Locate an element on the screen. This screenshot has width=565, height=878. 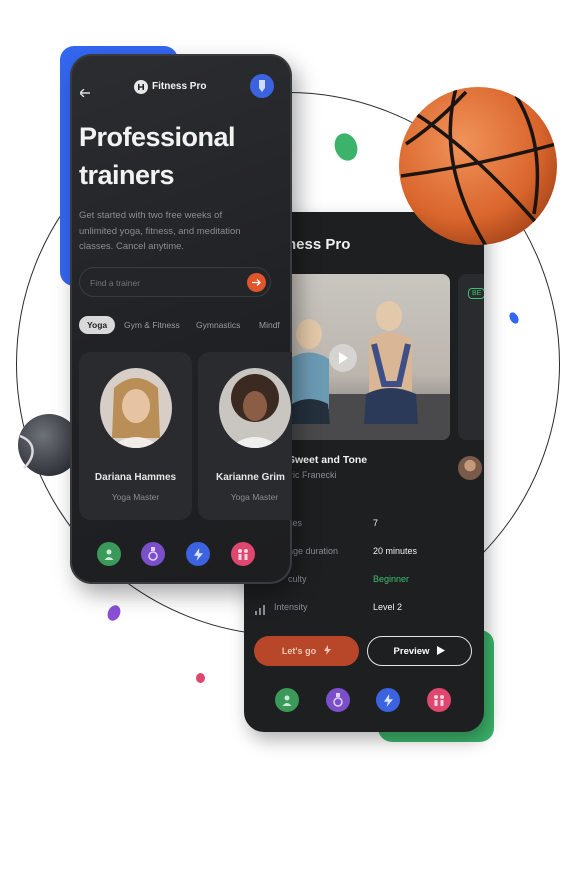
profile-avatar is located at coordinates (262, 86).